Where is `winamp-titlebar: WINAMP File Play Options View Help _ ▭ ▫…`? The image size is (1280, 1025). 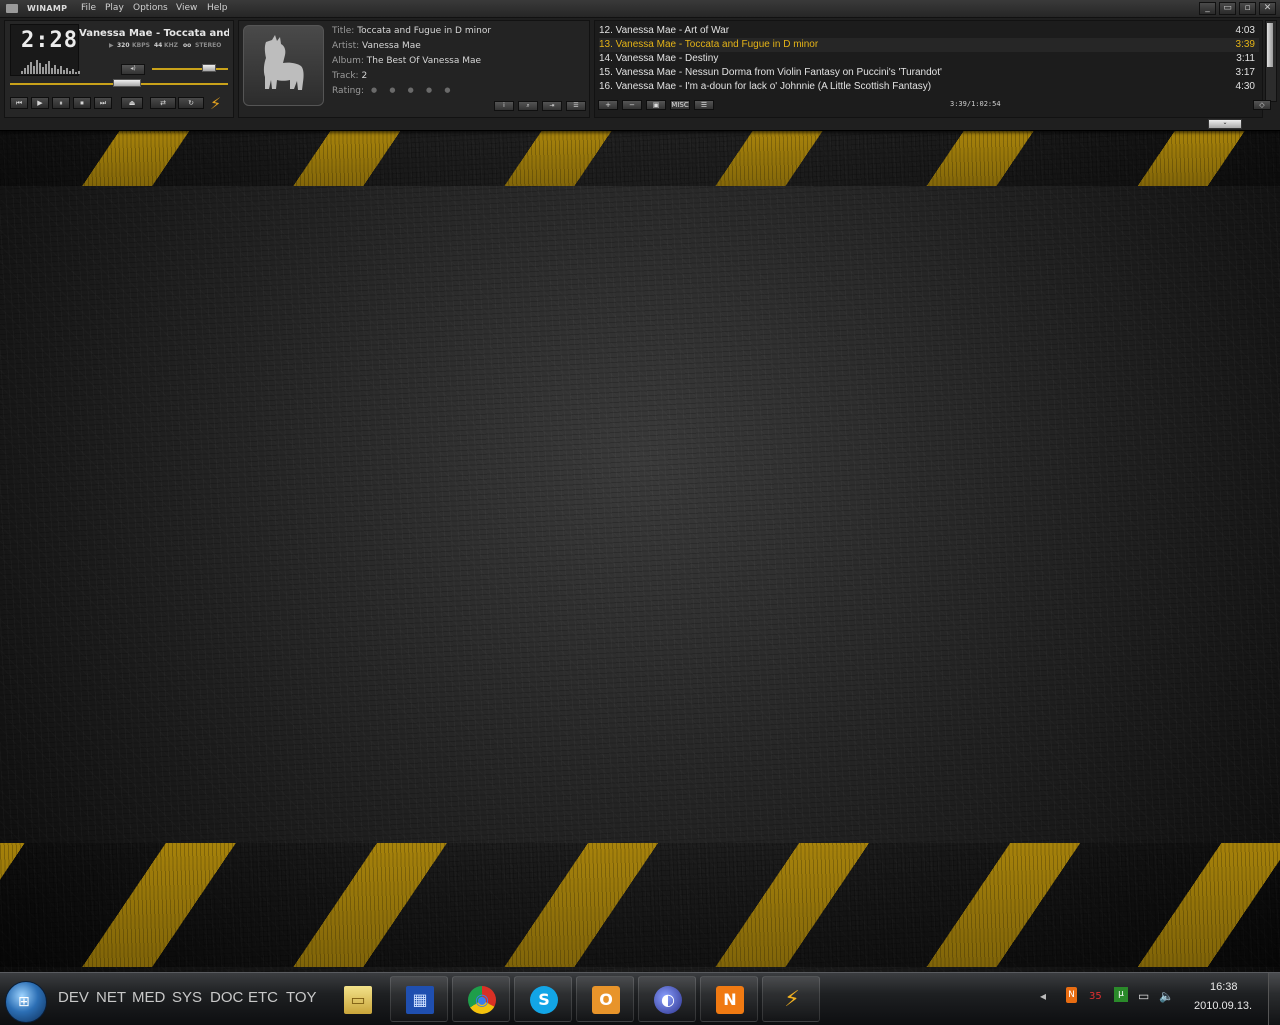 winamp-titlebar: WINAMP File Play Options View Help _ ▭ ▫… is located at coordinates (640, 9).